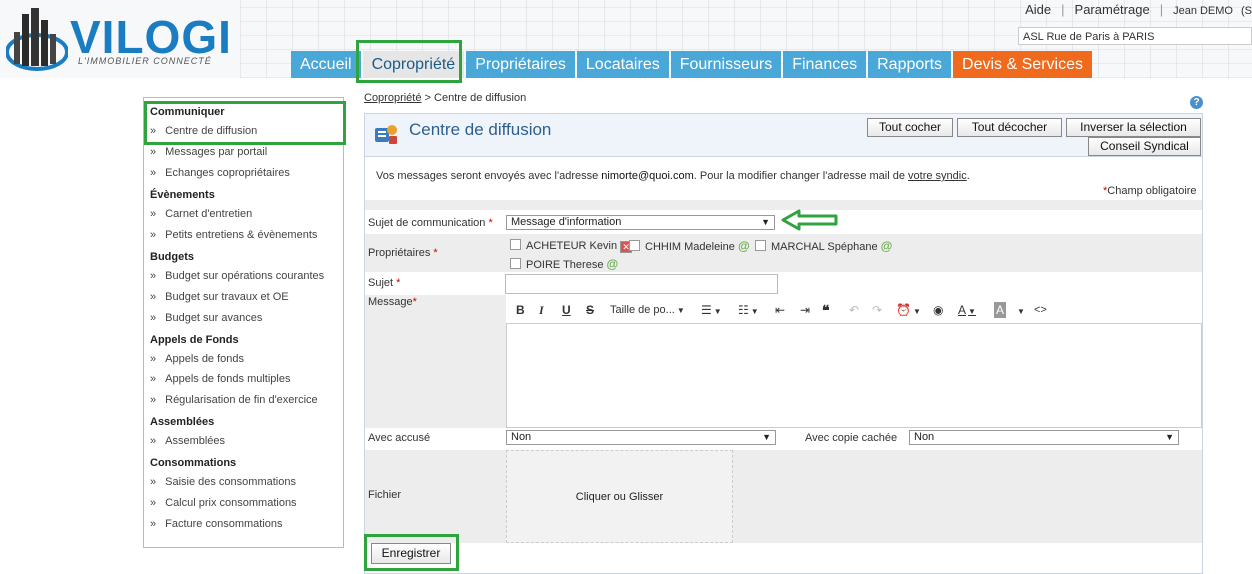 This screenshot has width=1252, height=574. Describe the element at coordinates (783, 496) in the screenshot. I see `file-row-bg` at that location.